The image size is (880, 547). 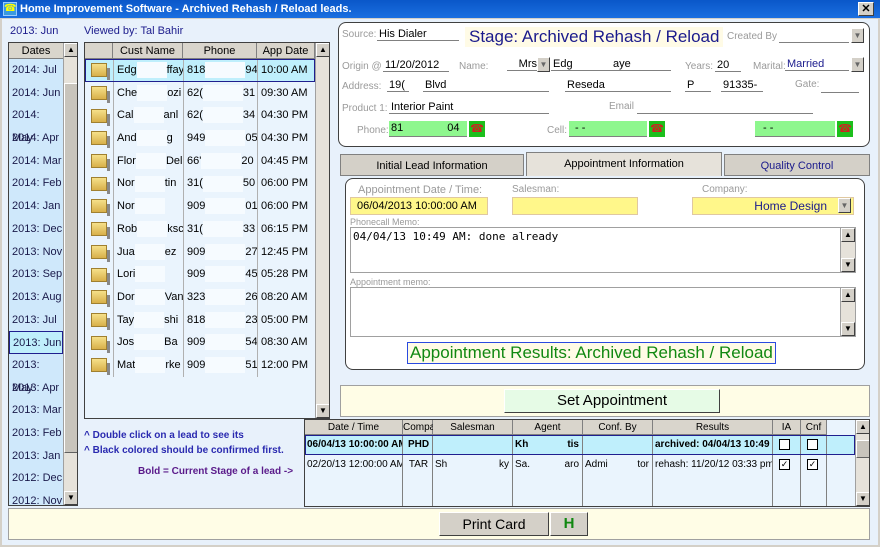 I want to click on print-card-button: Print Card, so click(x=494, y=524).